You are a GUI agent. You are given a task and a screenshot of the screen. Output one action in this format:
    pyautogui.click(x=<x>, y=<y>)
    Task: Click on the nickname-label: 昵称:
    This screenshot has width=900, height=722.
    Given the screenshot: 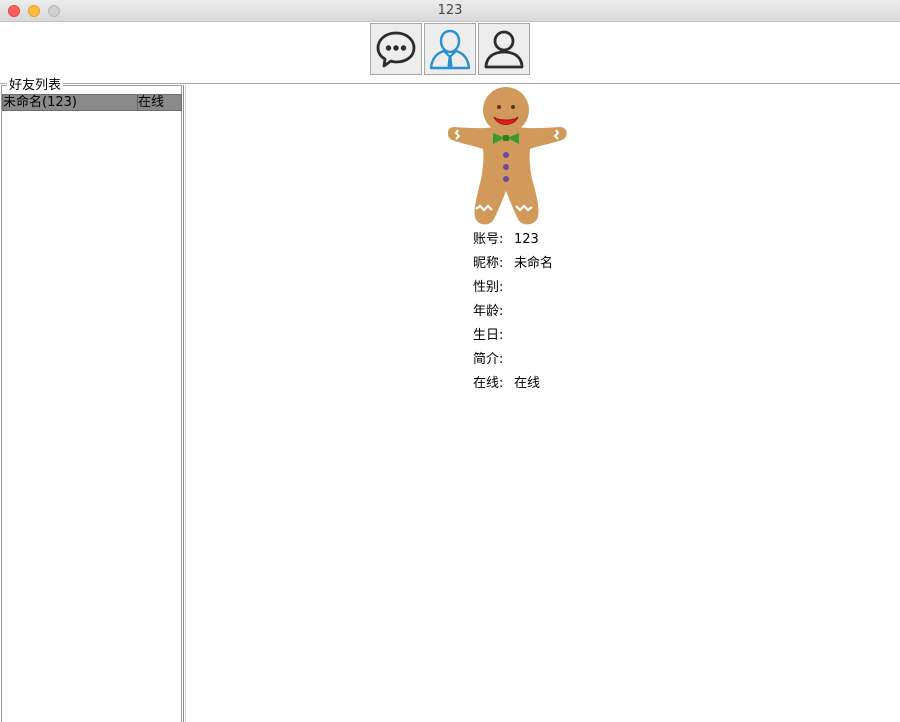 What is the action you would take?
    pyautogui.click(x=488, y=263)
    